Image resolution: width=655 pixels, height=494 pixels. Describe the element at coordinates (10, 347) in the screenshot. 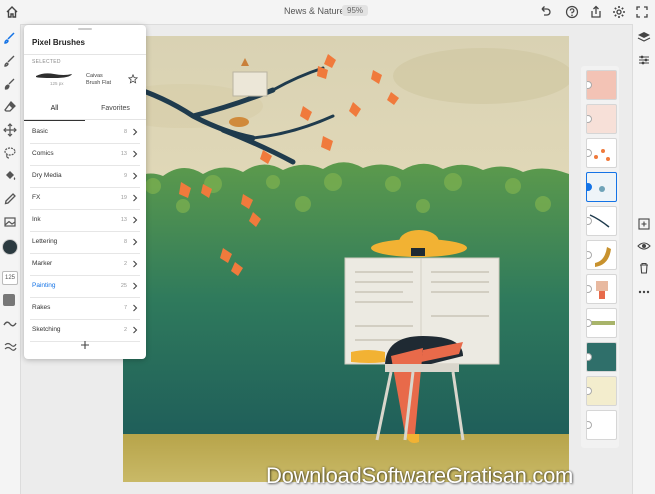

I see `brush-adjust-icon` at that location.